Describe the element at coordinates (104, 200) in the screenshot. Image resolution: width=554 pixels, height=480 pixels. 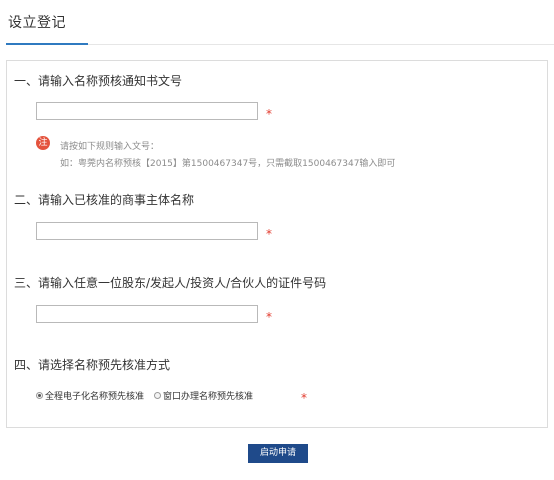
I see `section-2-title: 二、请输入已核准的商事主体名称` at that location.